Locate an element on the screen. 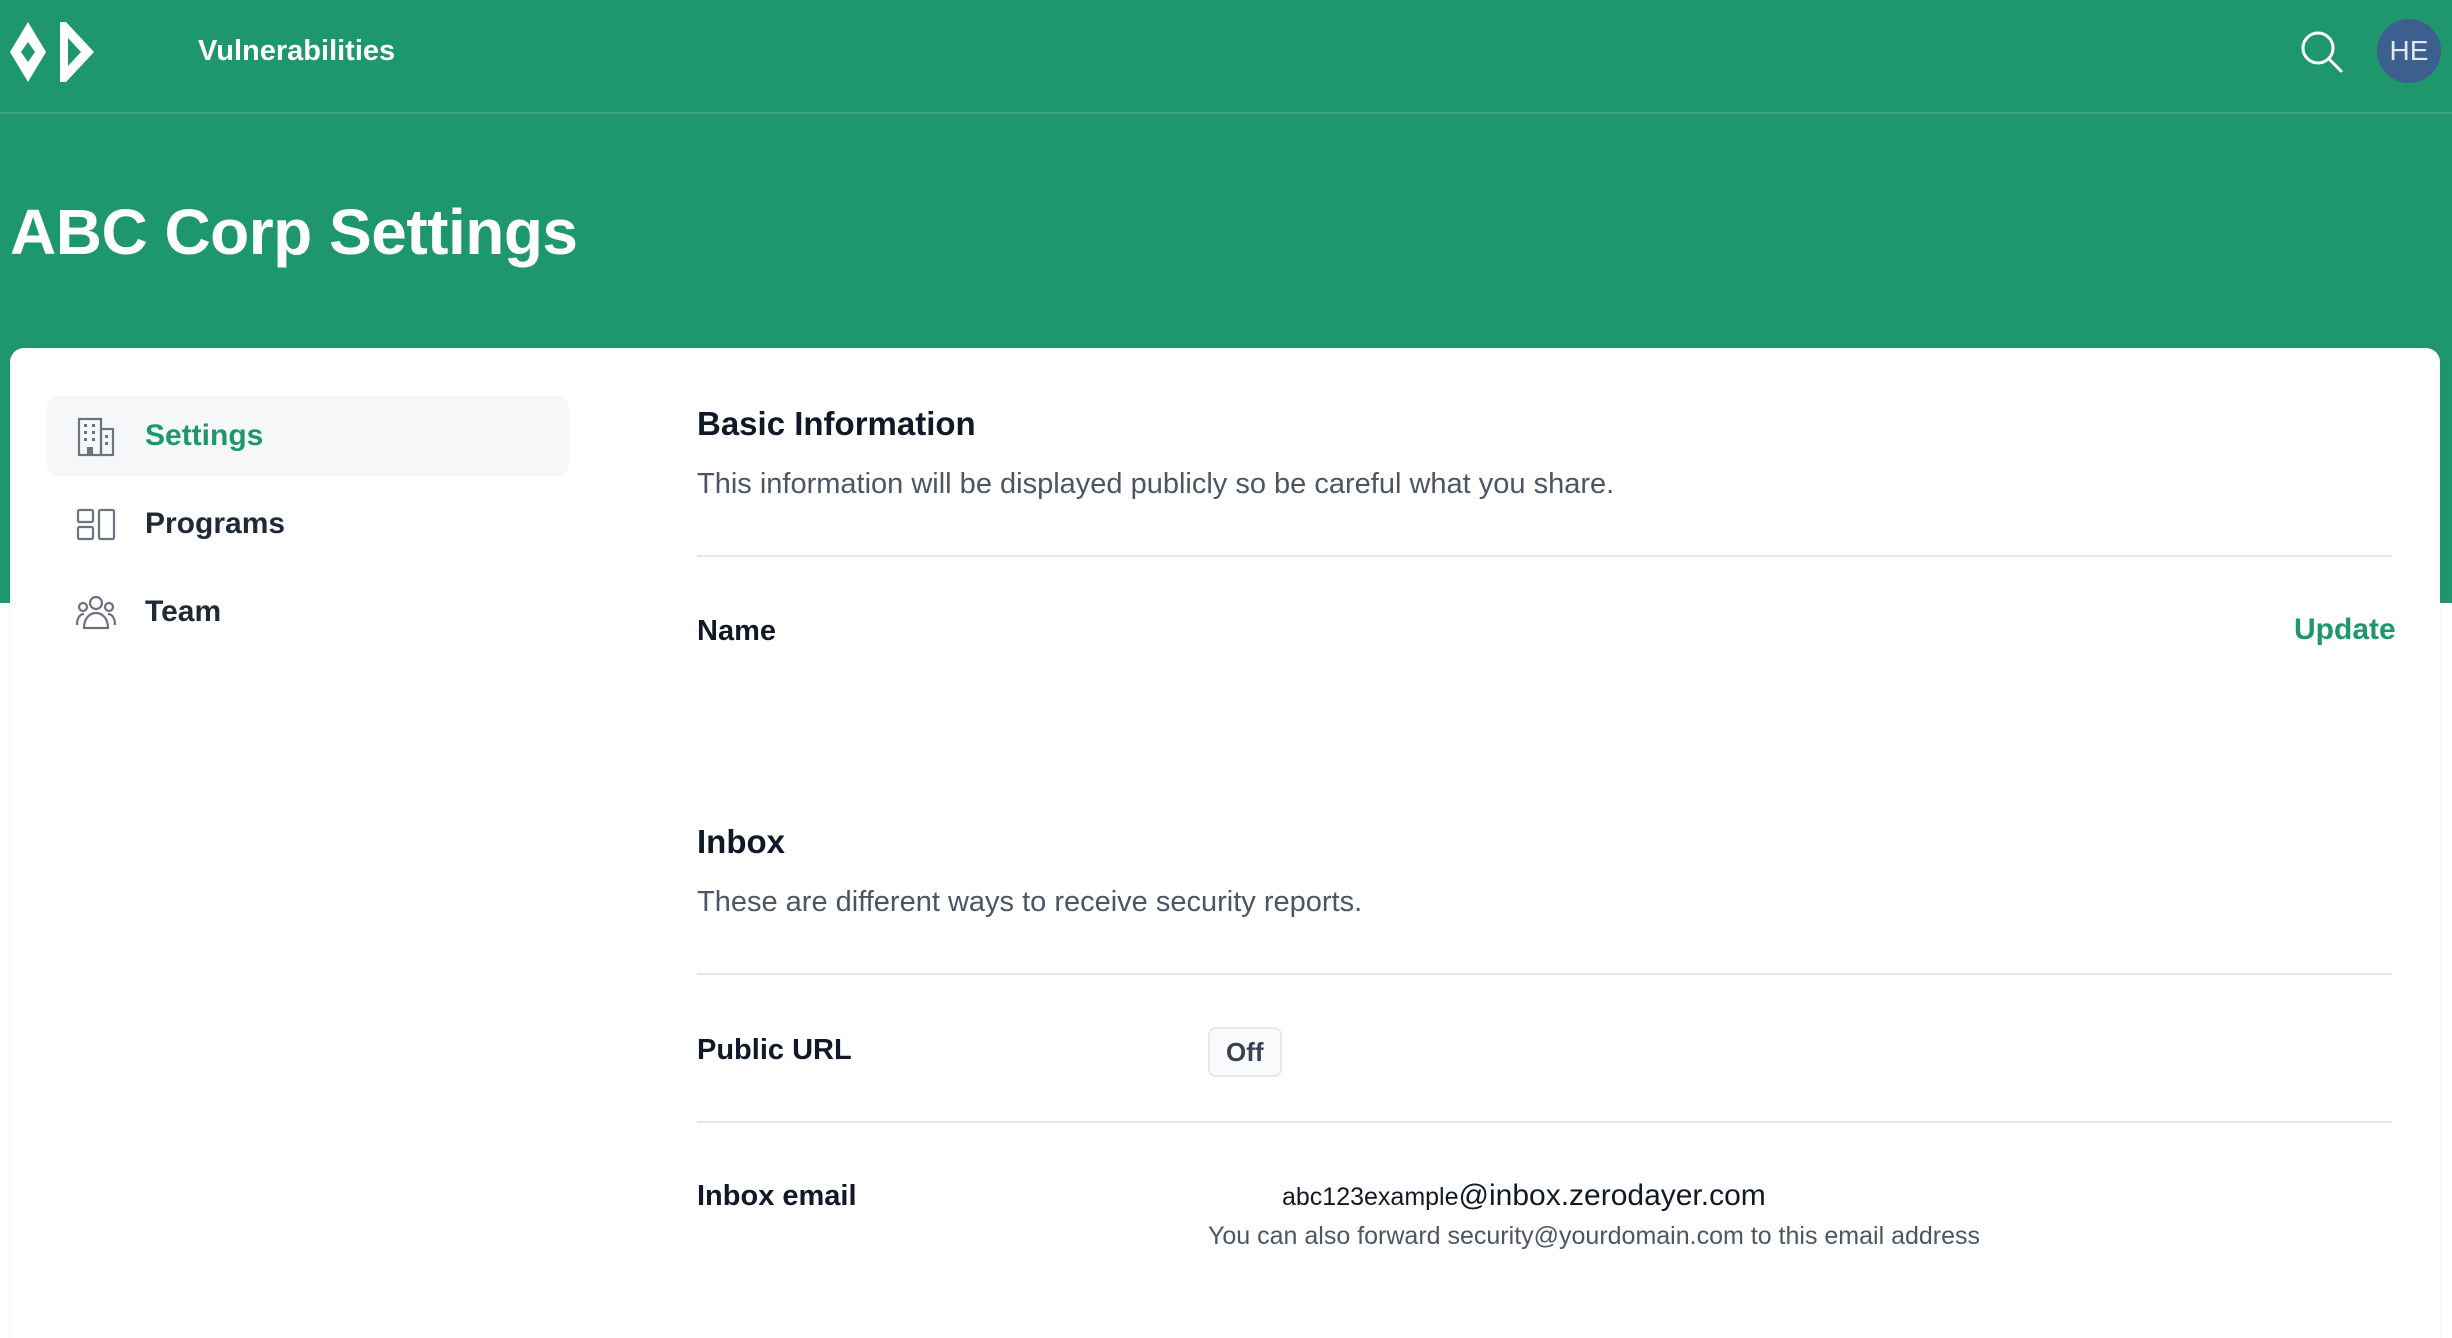  sidebar-item-programs: Programs is located at coordinates (308, 524).